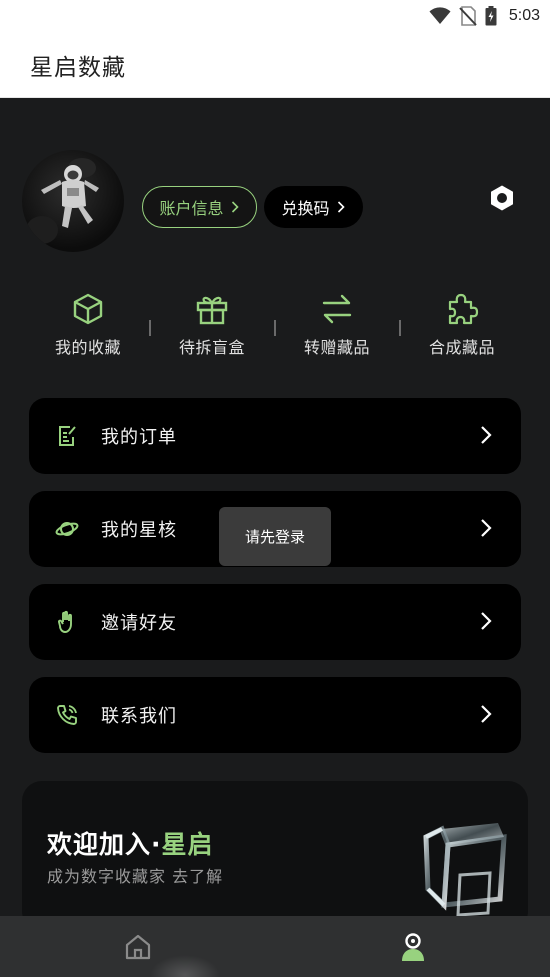  What do you see at coordinates (191, 208) in the screenshot?
I see `account-info-label: 账户信息` at bounding box center [191, 208].